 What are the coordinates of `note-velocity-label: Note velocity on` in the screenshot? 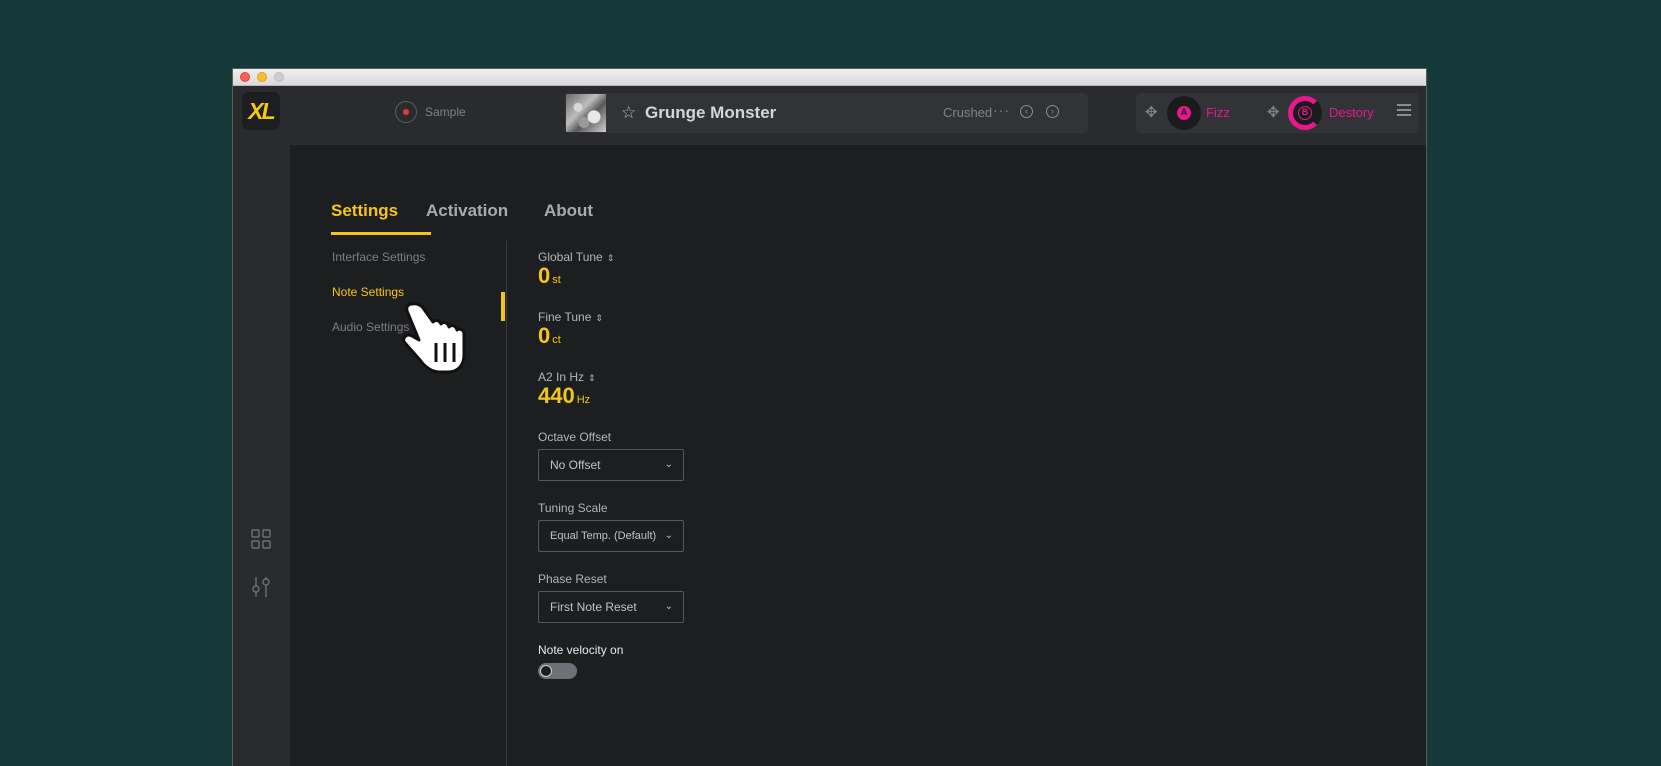 It's located at (581, 650).